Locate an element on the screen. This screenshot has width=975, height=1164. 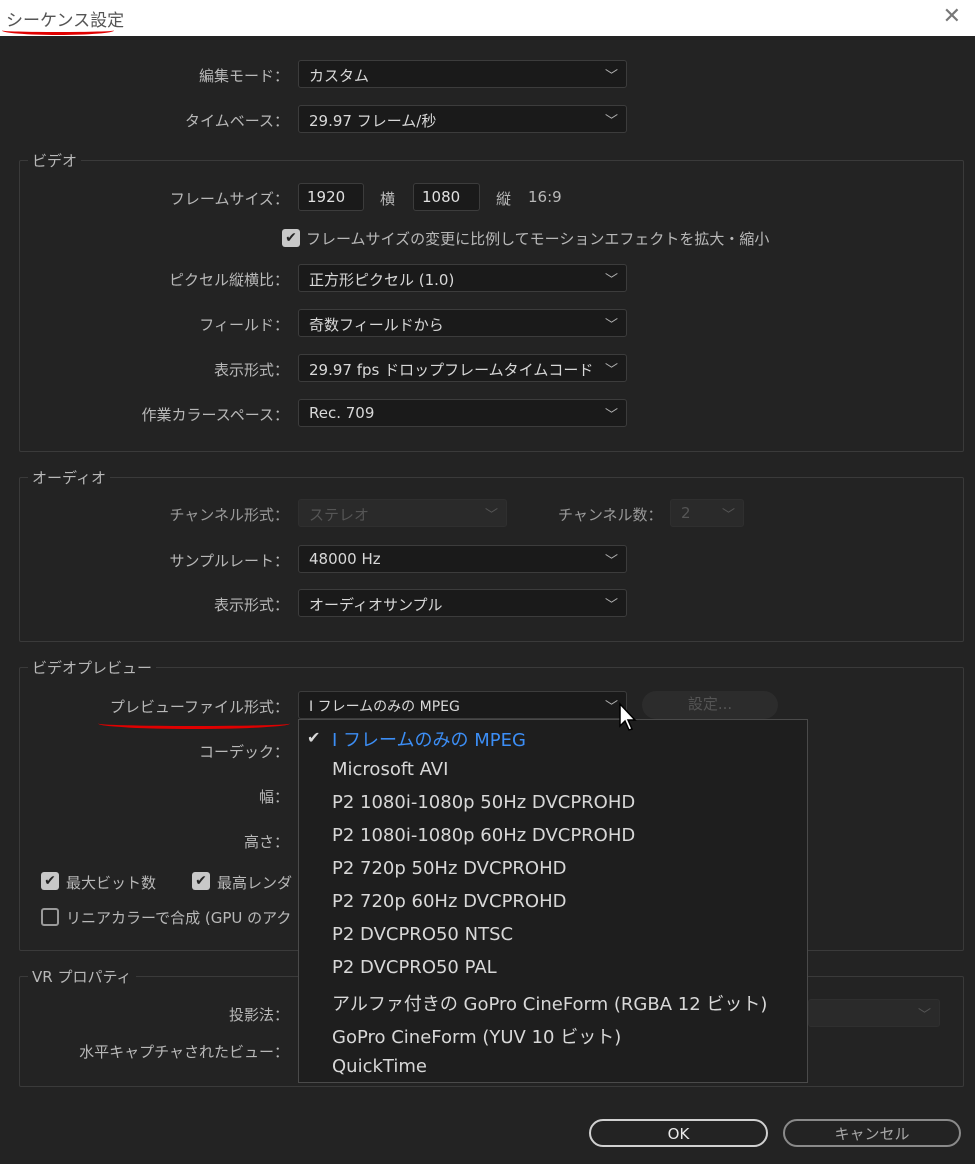
max-render-quality-checkbox: ✔ is located at coordinates (201, 881).